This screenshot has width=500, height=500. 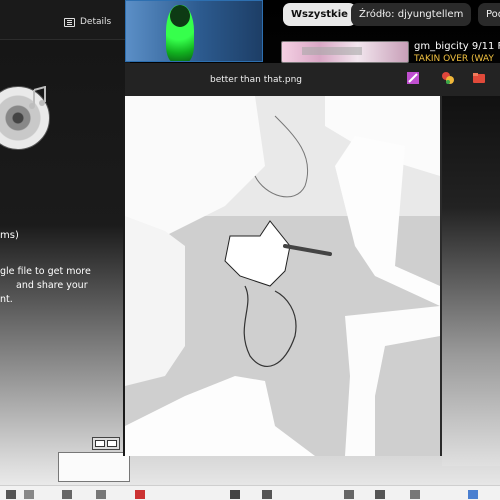 What do you see at coordinates (345, 52) in the screenshot?
I see `video-thumbnail` at bounding box center [345, 52].